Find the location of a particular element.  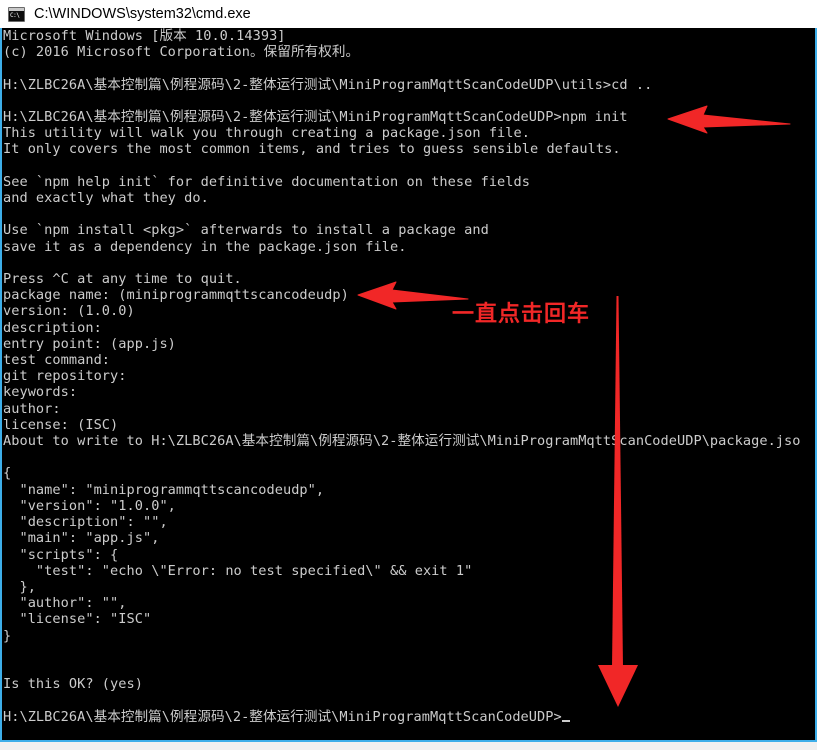

title-bar: C:\ C:\WINDOWS\system32\cmd.exe is located at coordinates (408, 14).